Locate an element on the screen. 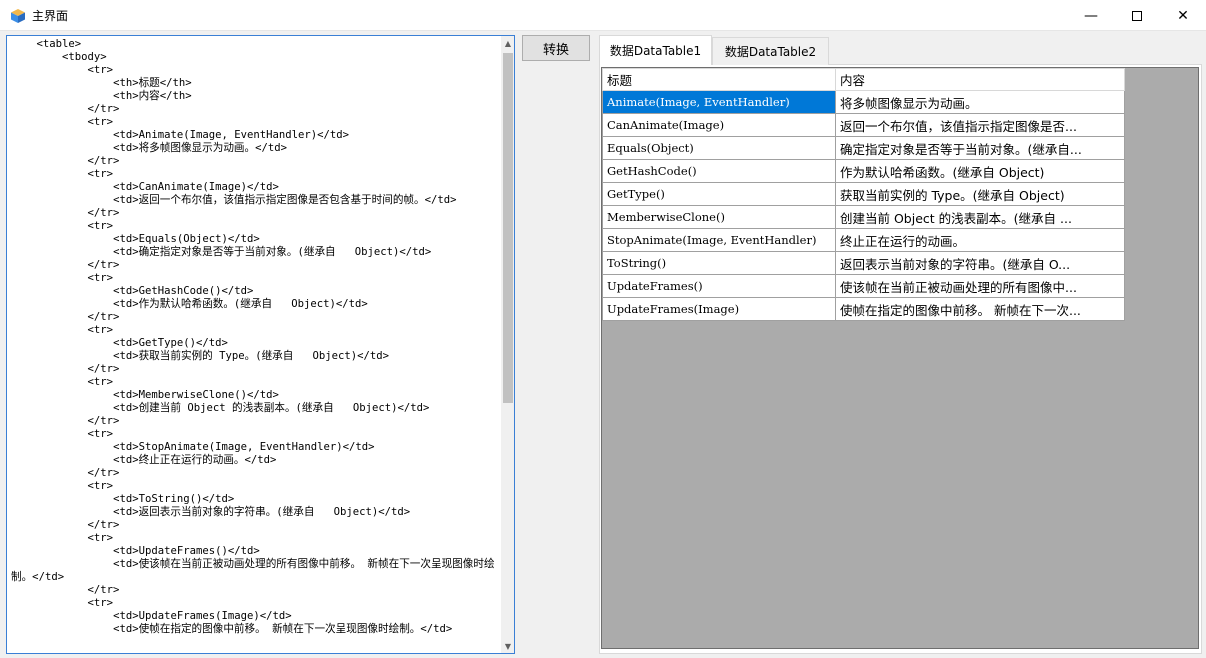 The height and width of the screenshot is (658, 1206). scrollbar-thumb is located at coordinates (508, 228).